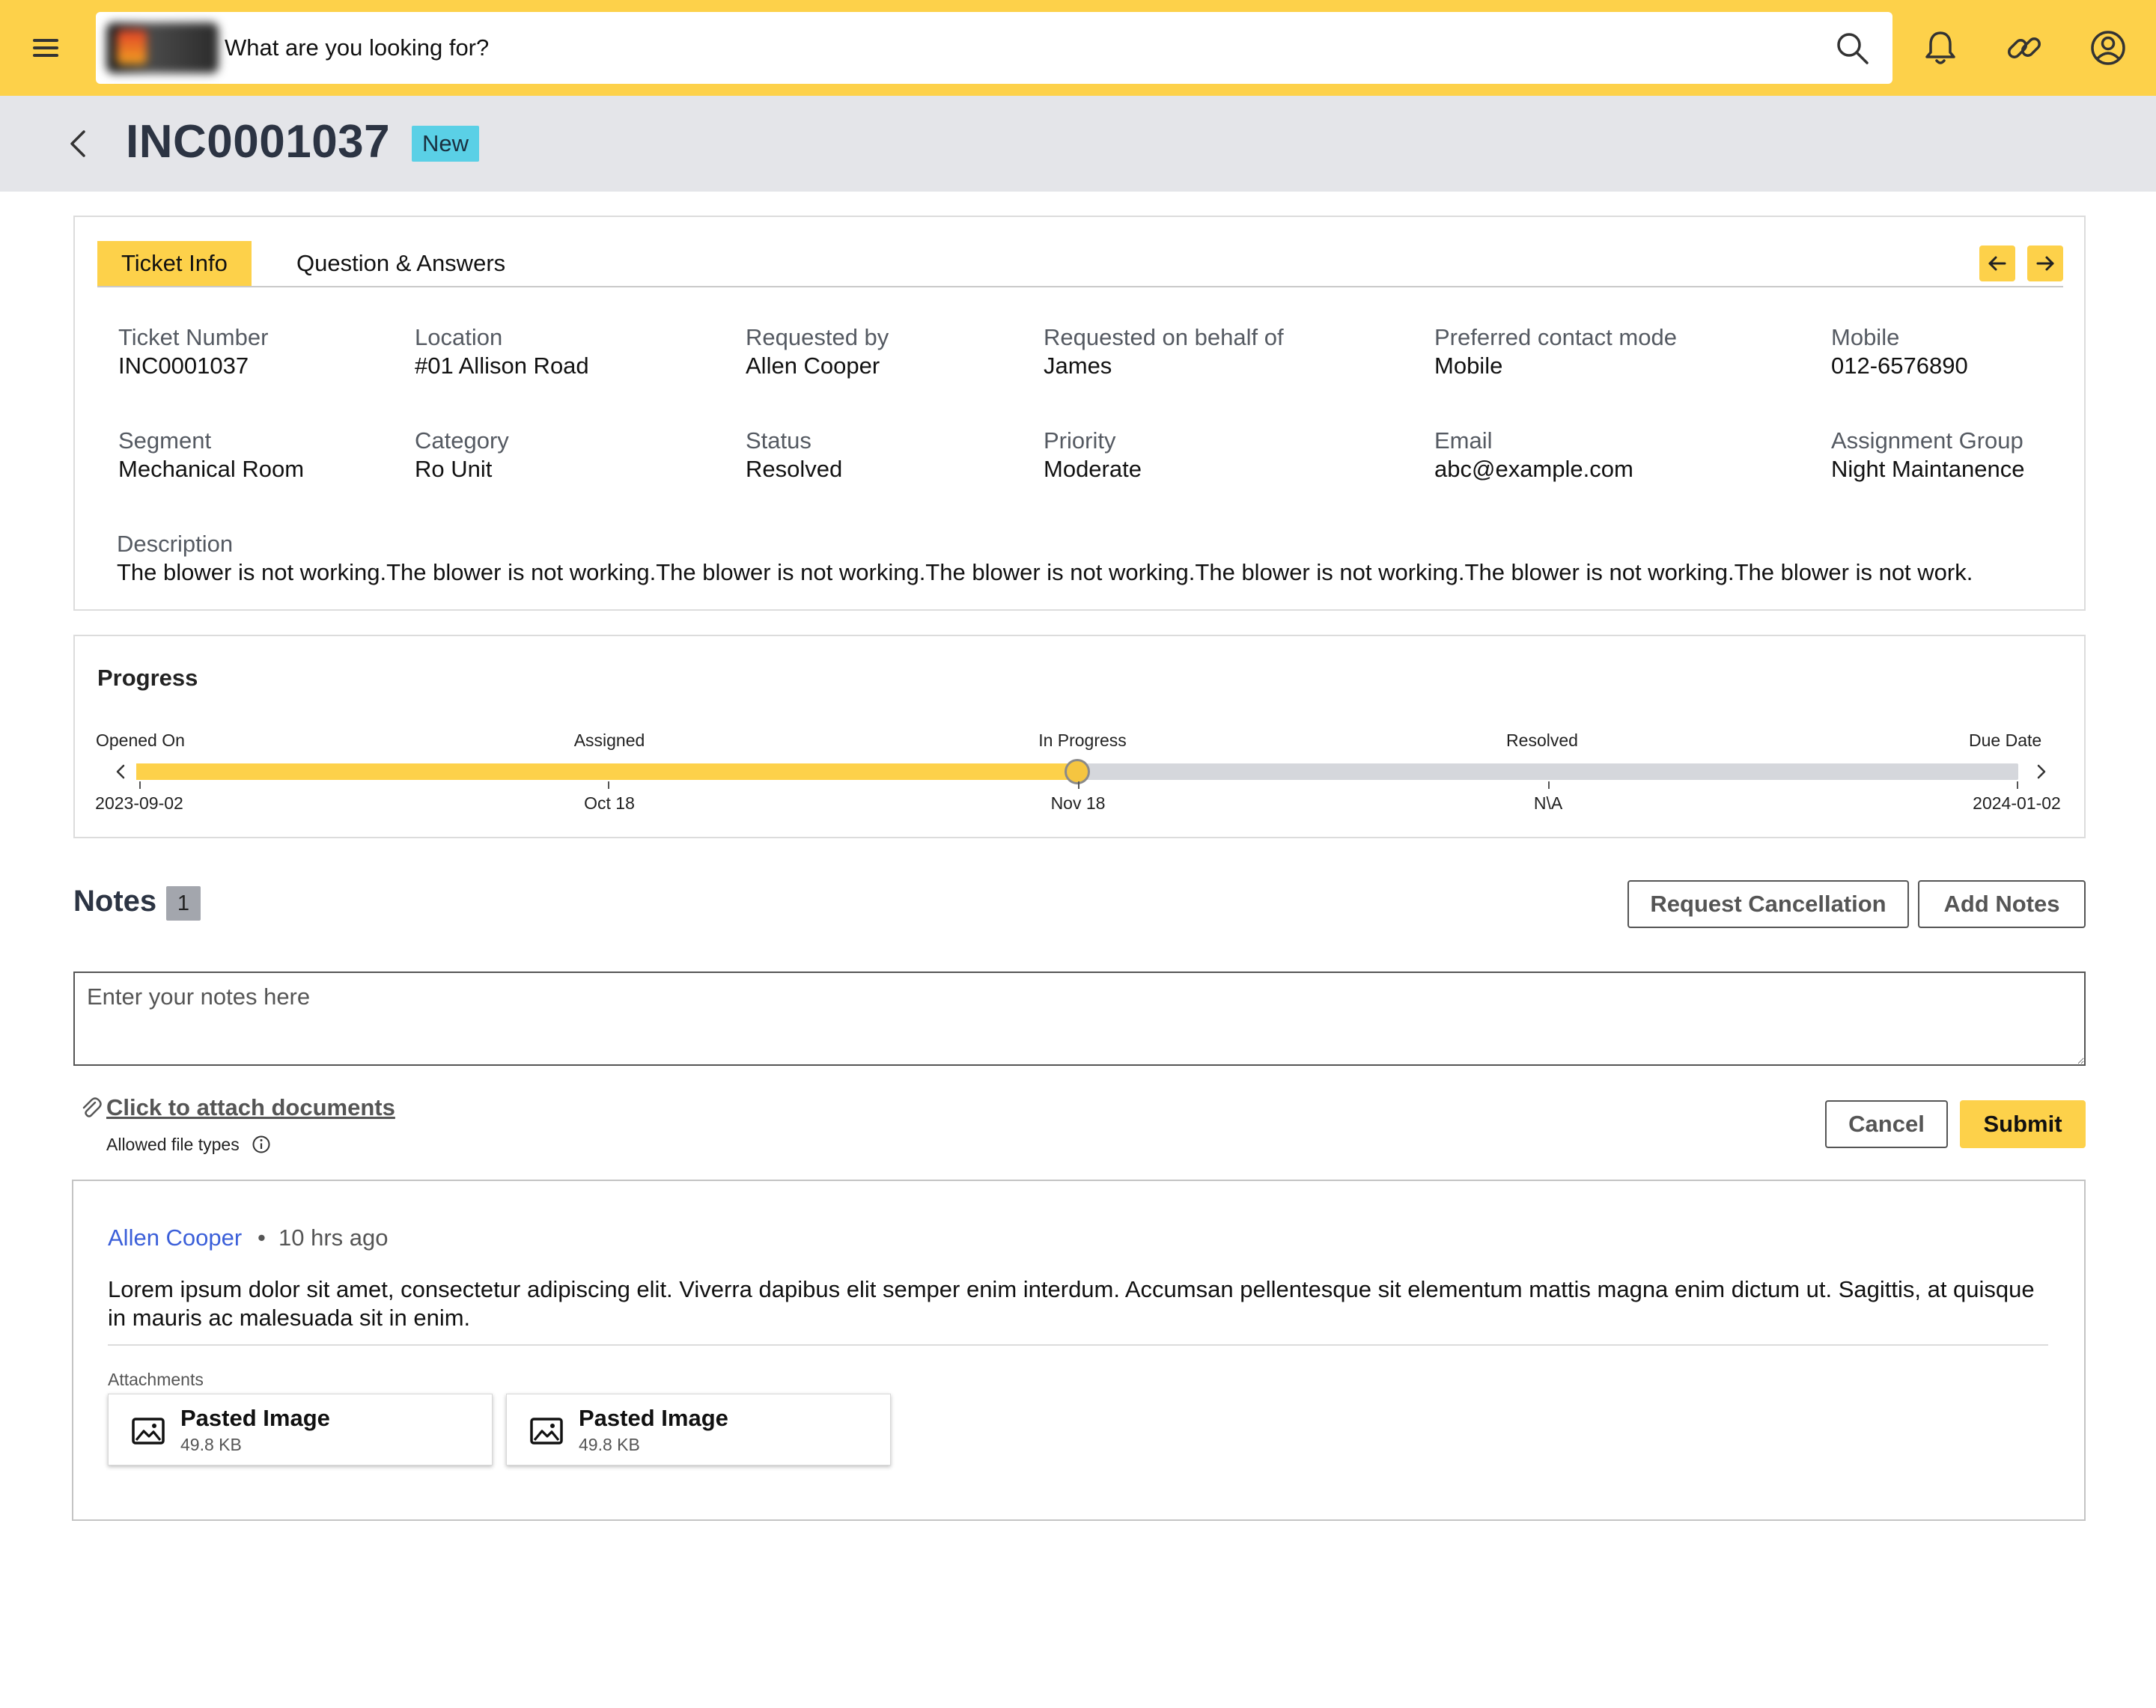 This screenshot has height=1708, width=2156. Describe the element at coordinates (1533, 469) in the screenshot. I see `field-value: abc@example.com` at that location.